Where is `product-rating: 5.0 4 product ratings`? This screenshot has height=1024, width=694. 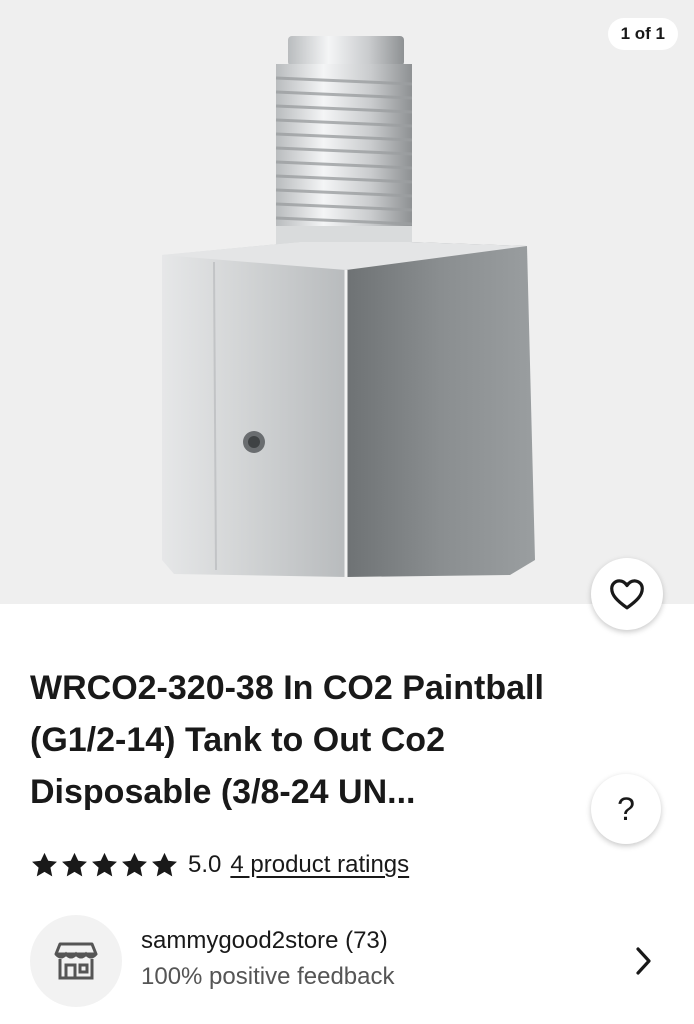 product-rating: 5.0 4 product ratings is located at coordinates (219, 865).